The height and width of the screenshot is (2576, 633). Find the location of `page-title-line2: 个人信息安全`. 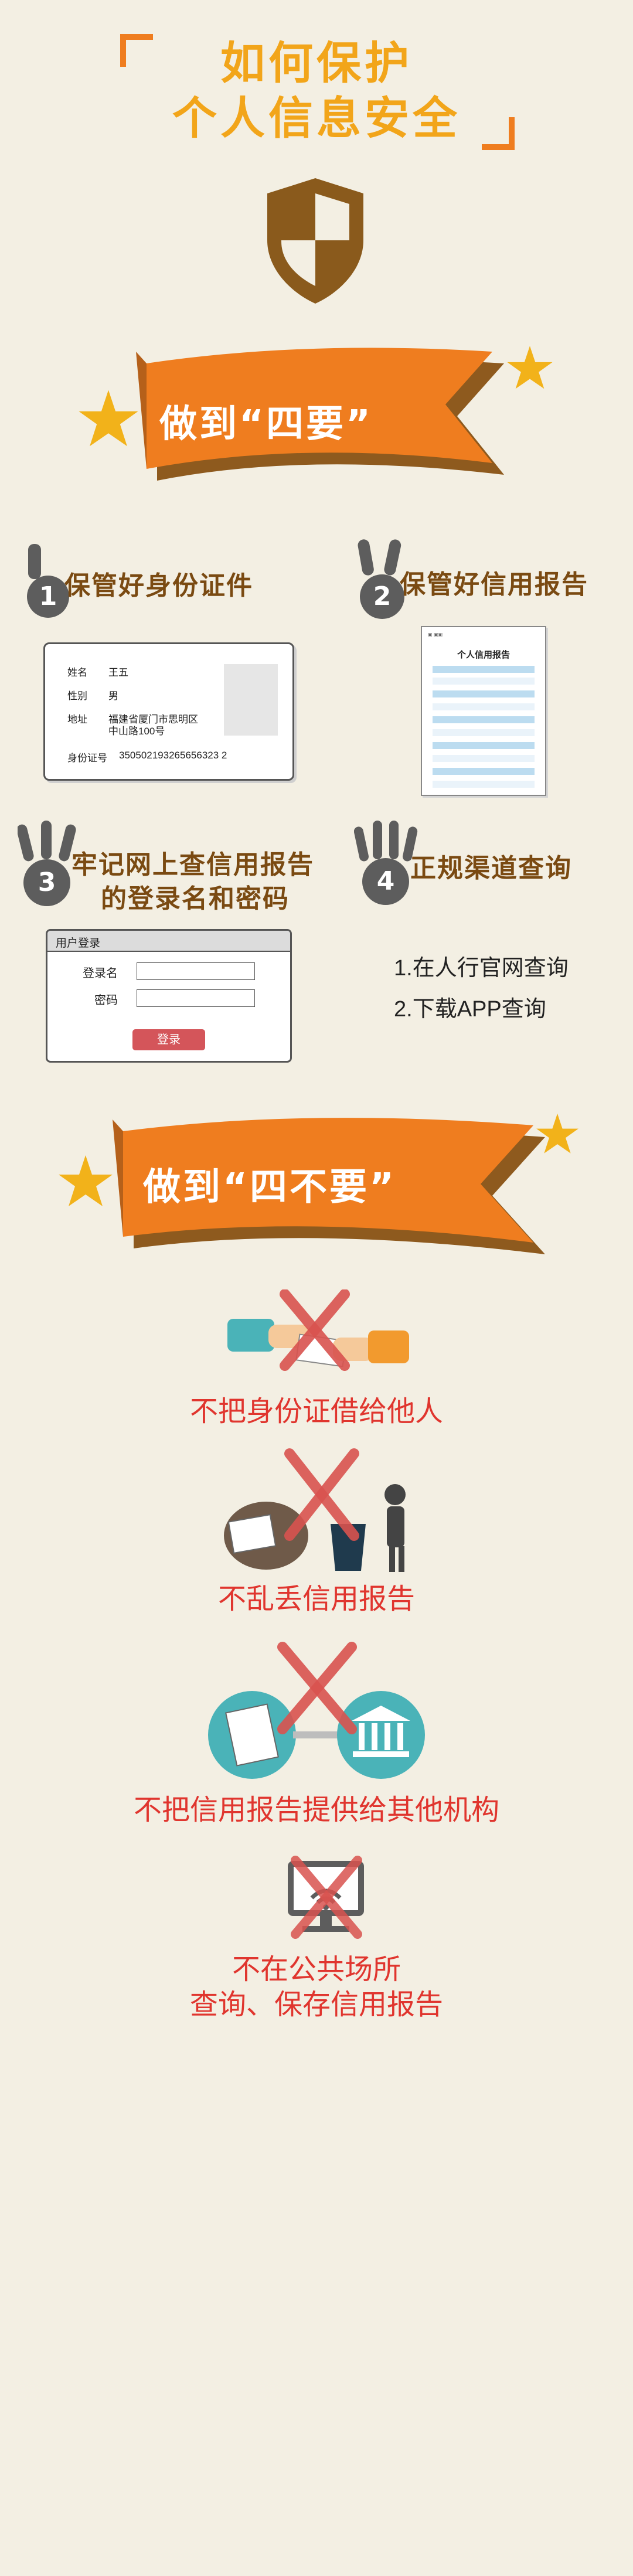

page-title-line2: 个人信息安全 is located at coordinates (316, 118).